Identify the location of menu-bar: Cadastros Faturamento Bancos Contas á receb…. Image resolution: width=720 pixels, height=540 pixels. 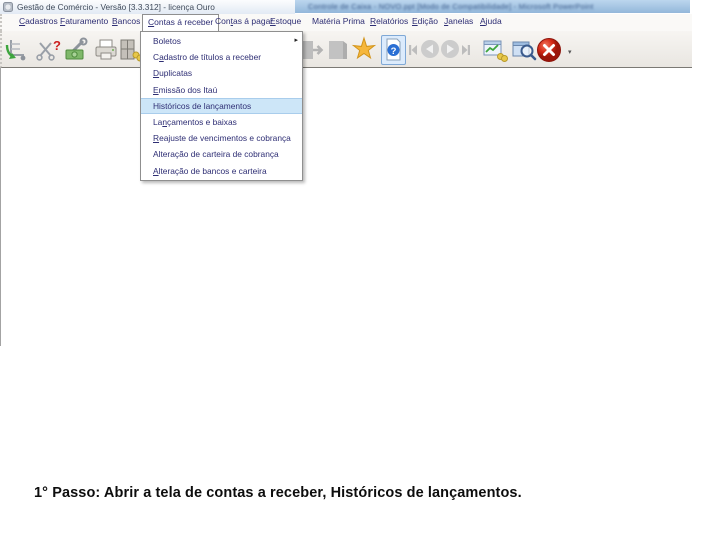
(346, 23).